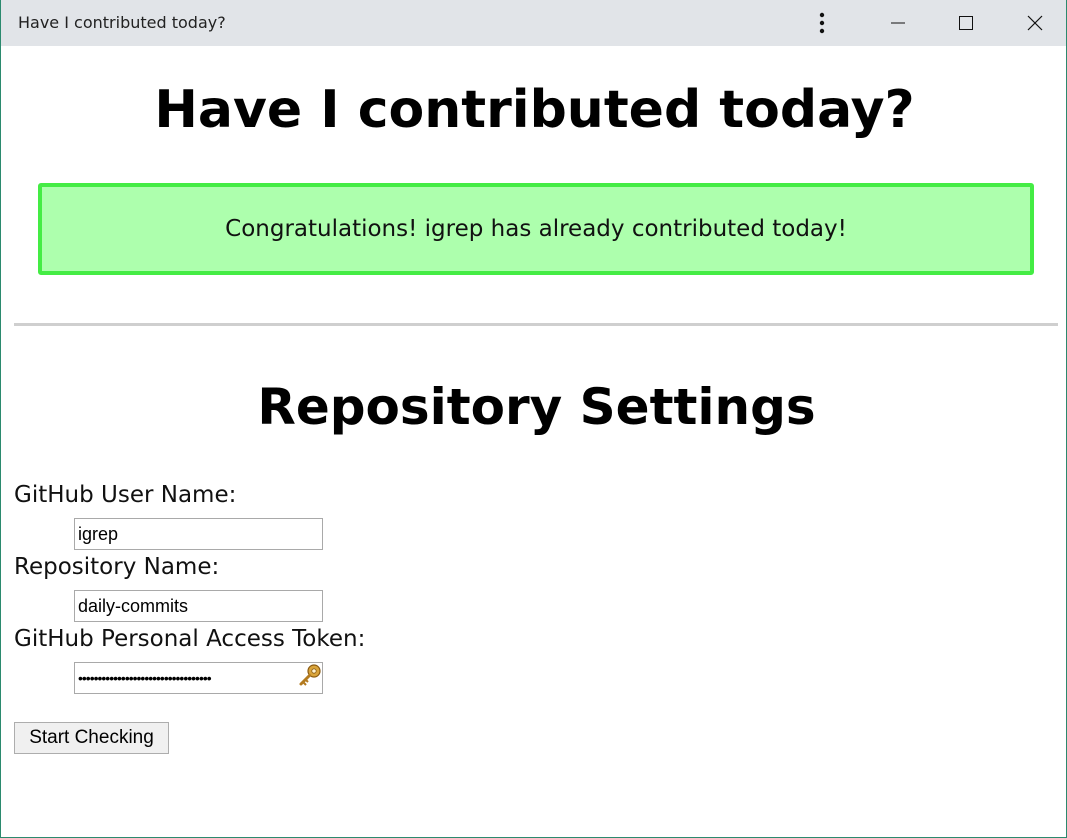  What do you see at coordinates (117, 567) in the screenshot?
I see `repository-label: Repository Name:` at bounding box center [117, 567].